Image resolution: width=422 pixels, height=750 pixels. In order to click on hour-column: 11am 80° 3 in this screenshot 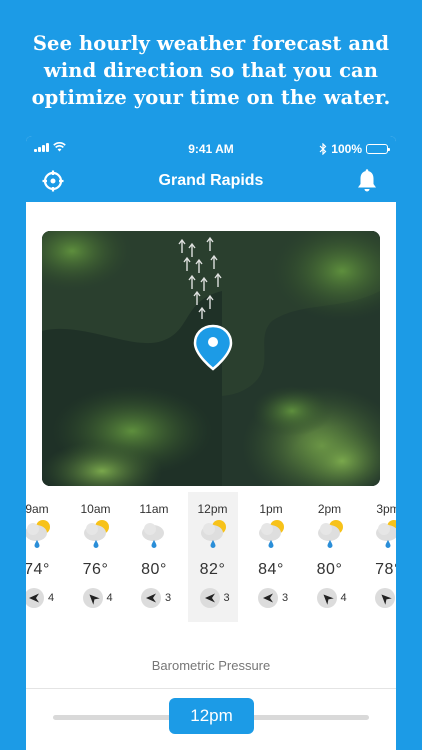, I will do `click(154, 557)`.